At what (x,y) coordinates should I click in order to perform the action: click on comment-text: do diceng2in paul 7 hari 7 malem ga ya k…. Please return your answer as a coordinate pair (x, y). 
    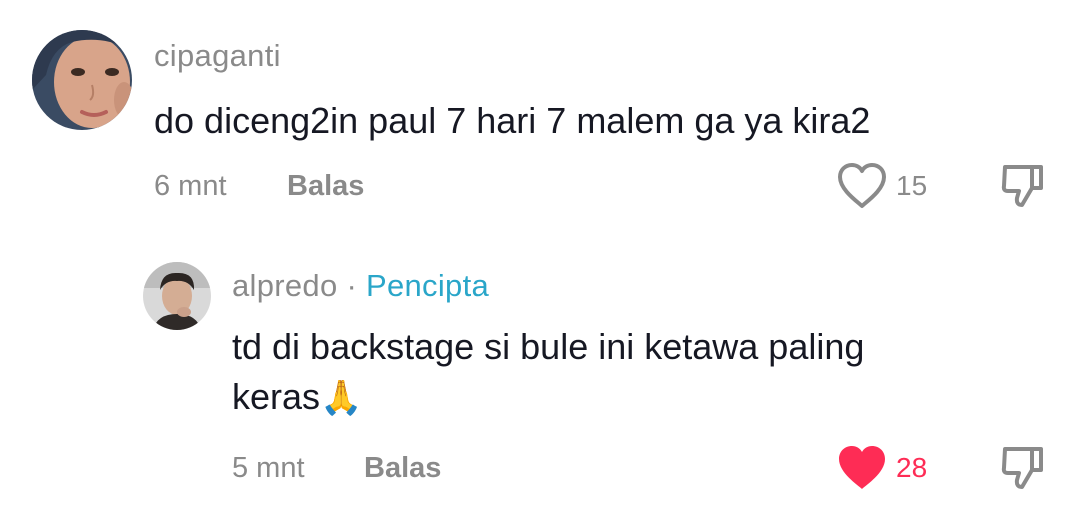
    Looking at the image, I should click on (512, 120).